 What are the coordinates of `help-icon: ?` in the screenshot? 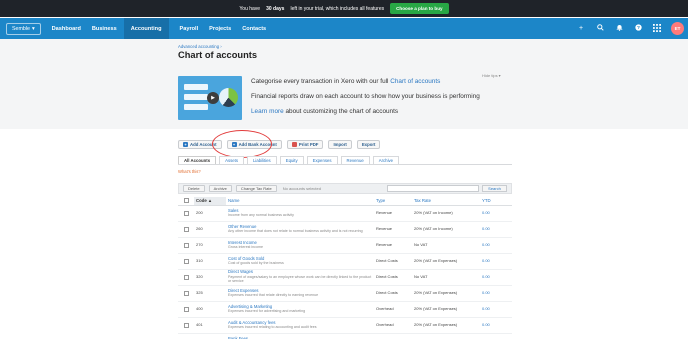 It's located at (638, 28).